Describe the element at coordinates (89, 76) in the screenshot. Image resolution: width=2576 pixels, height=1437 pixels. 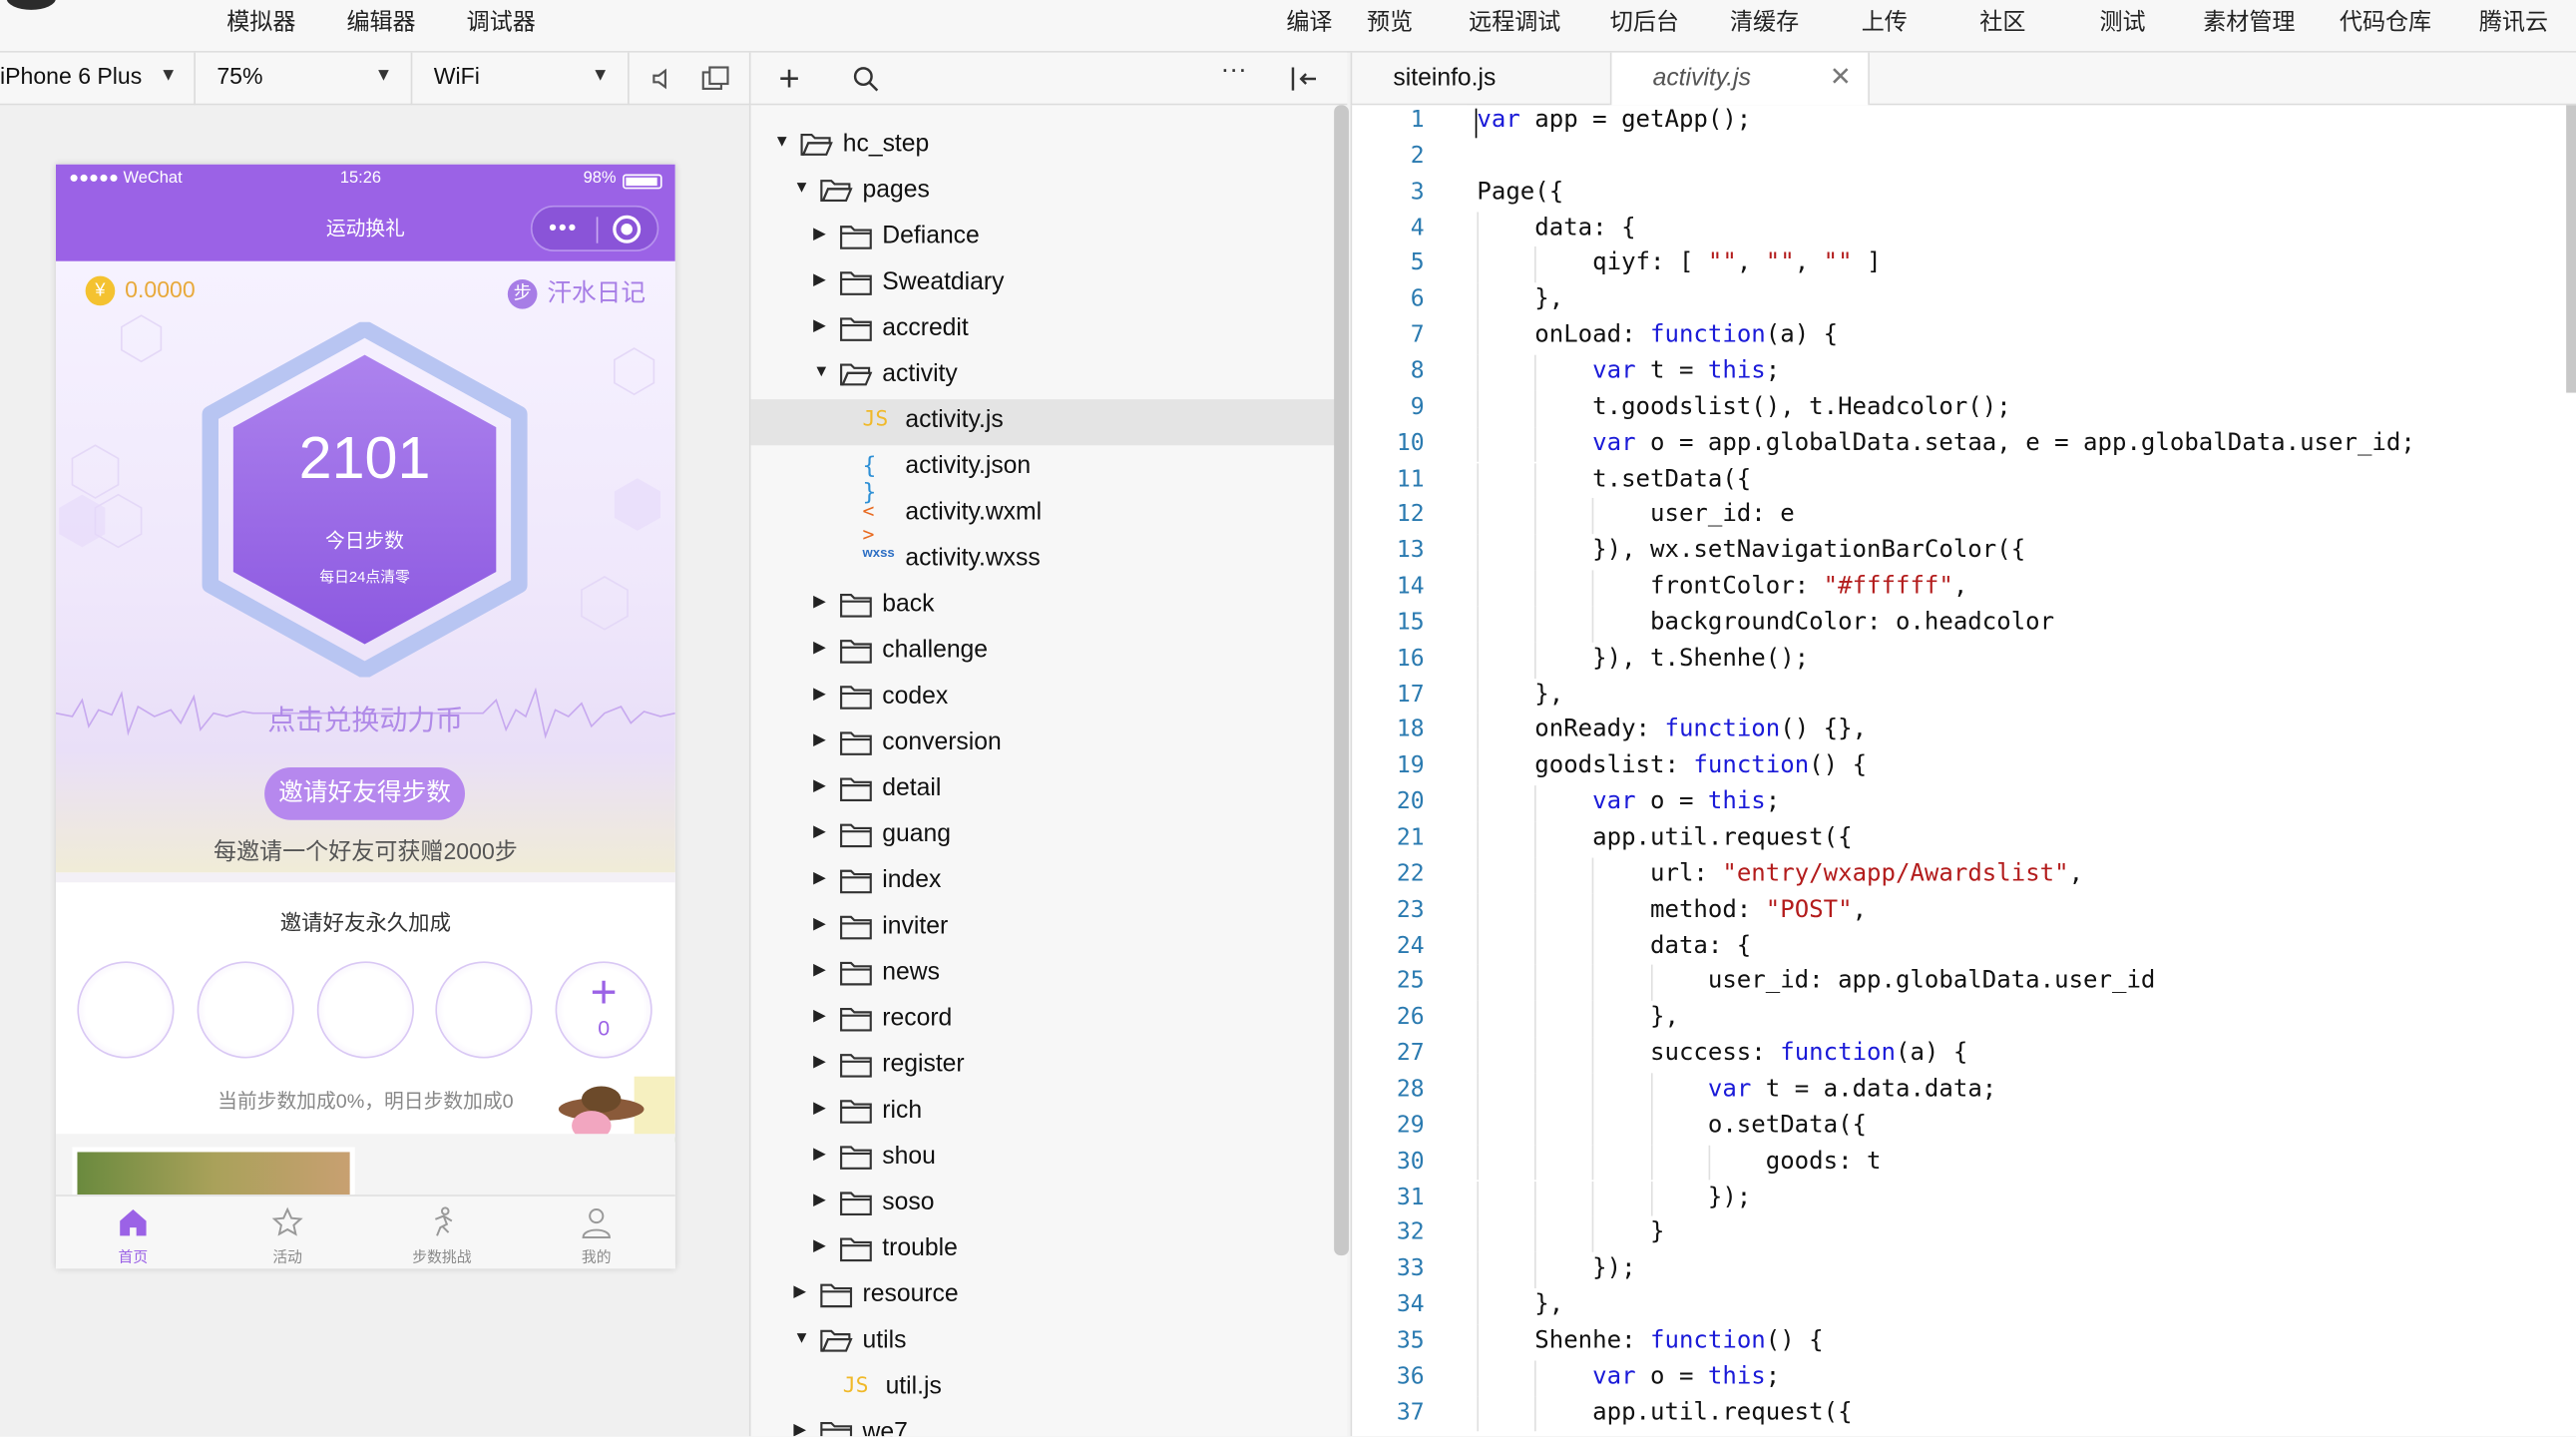
I see `device-select: iPhone 6 Plus ▼` at that location.